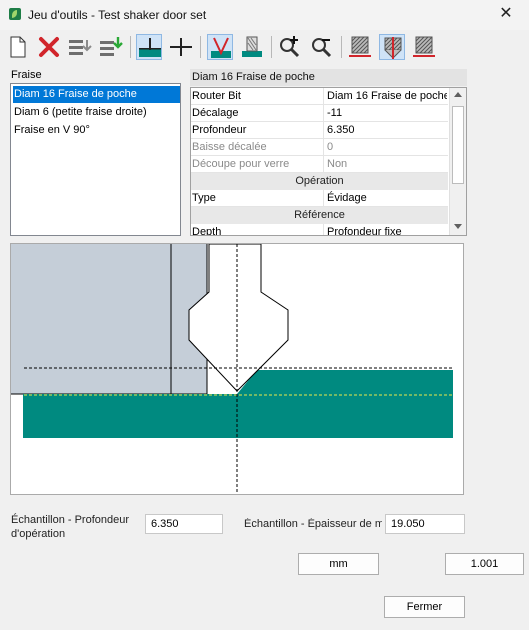 The height and width of the screenshot is (630, 529). I want to click on property-row-verre: Découpe pour verre Non, so click(319, 164).